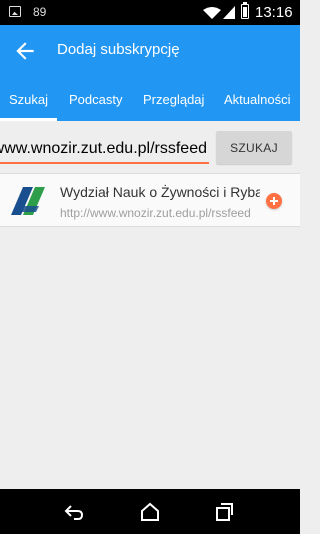  I want to click on tab-bar: Szukaj Podcasty Przeglądaj Aktualności, so click(150, 99).